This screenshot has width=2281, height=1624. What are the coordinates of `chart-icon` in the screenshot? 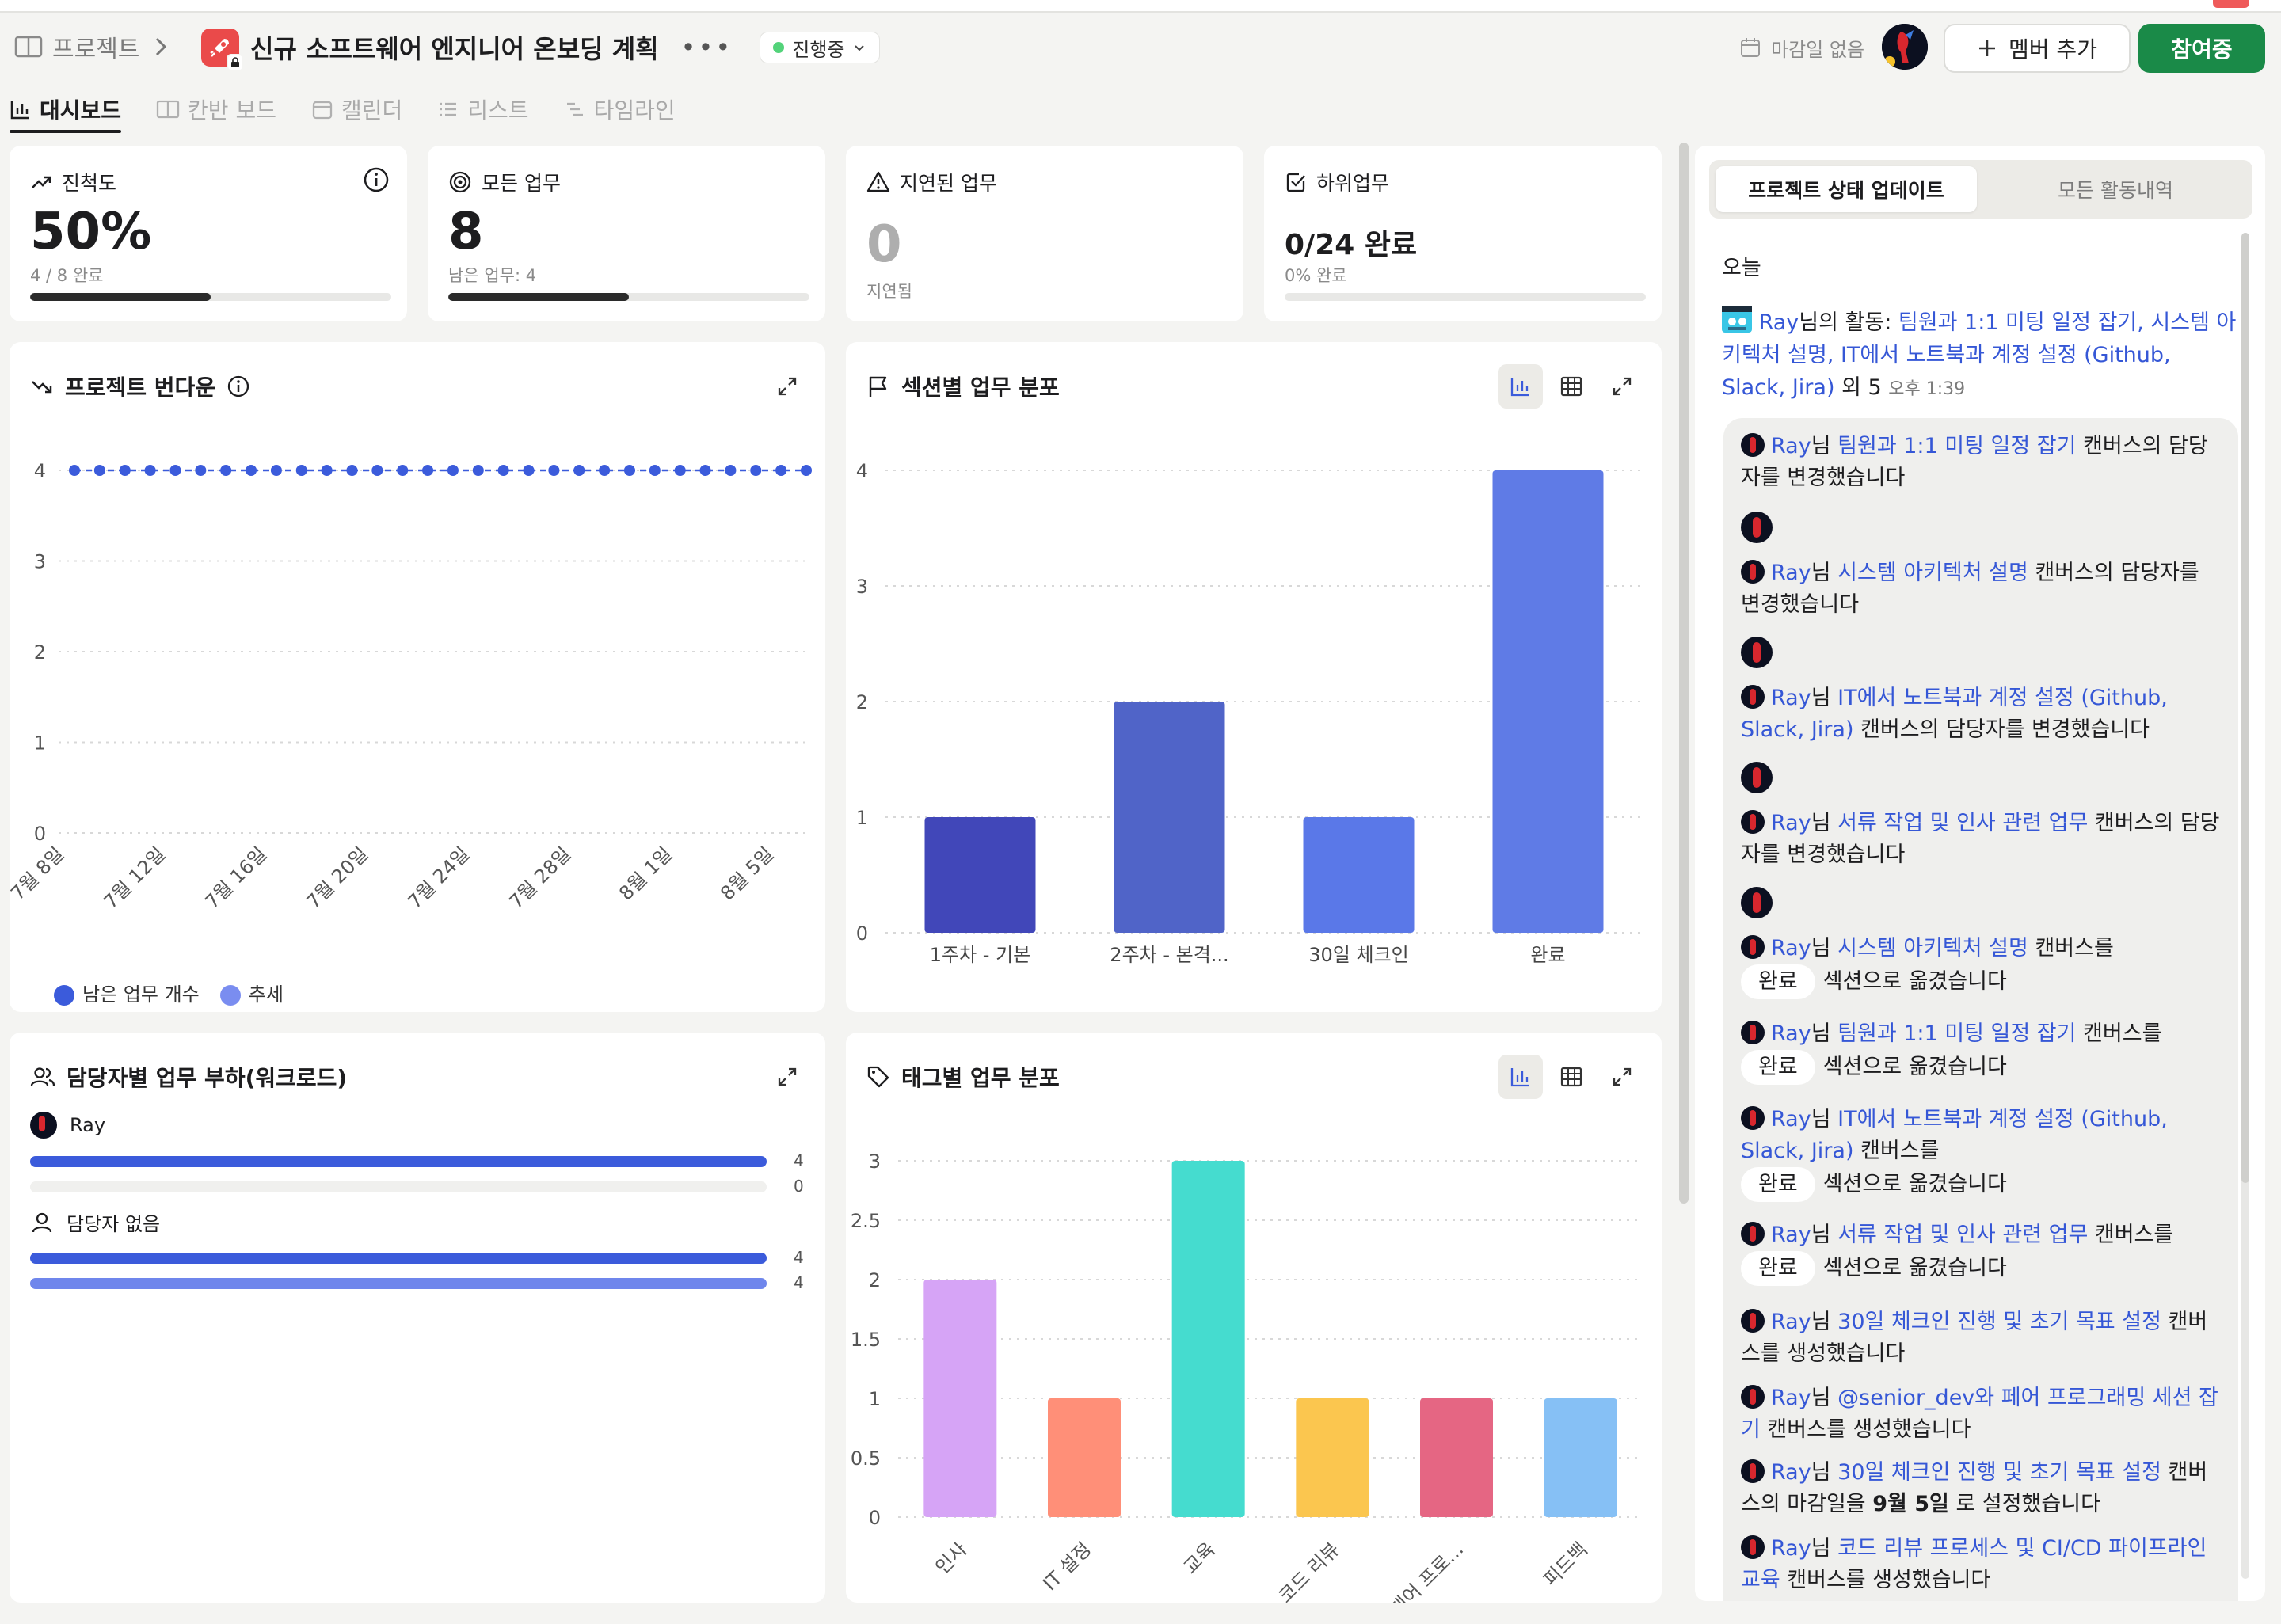 It's located at (19, 110).